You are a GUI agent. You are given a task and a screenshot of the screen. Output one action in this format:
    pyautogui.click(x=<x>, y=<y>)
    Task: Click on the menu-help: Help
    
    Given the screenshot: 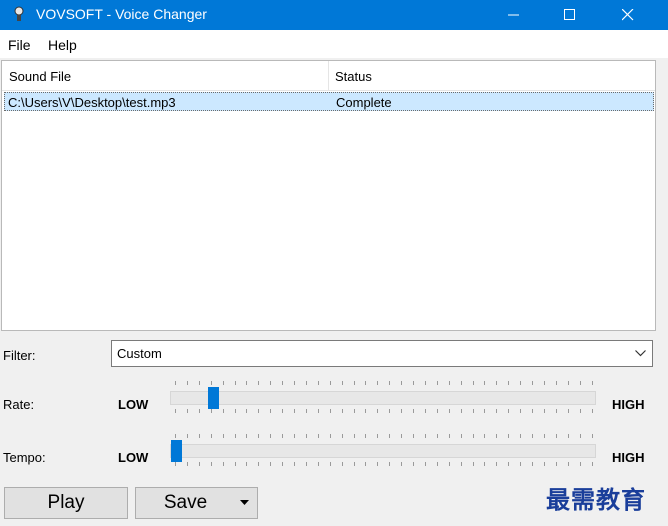 What is the action you would take?
    pyautogui.click(x=62, y=45)
    